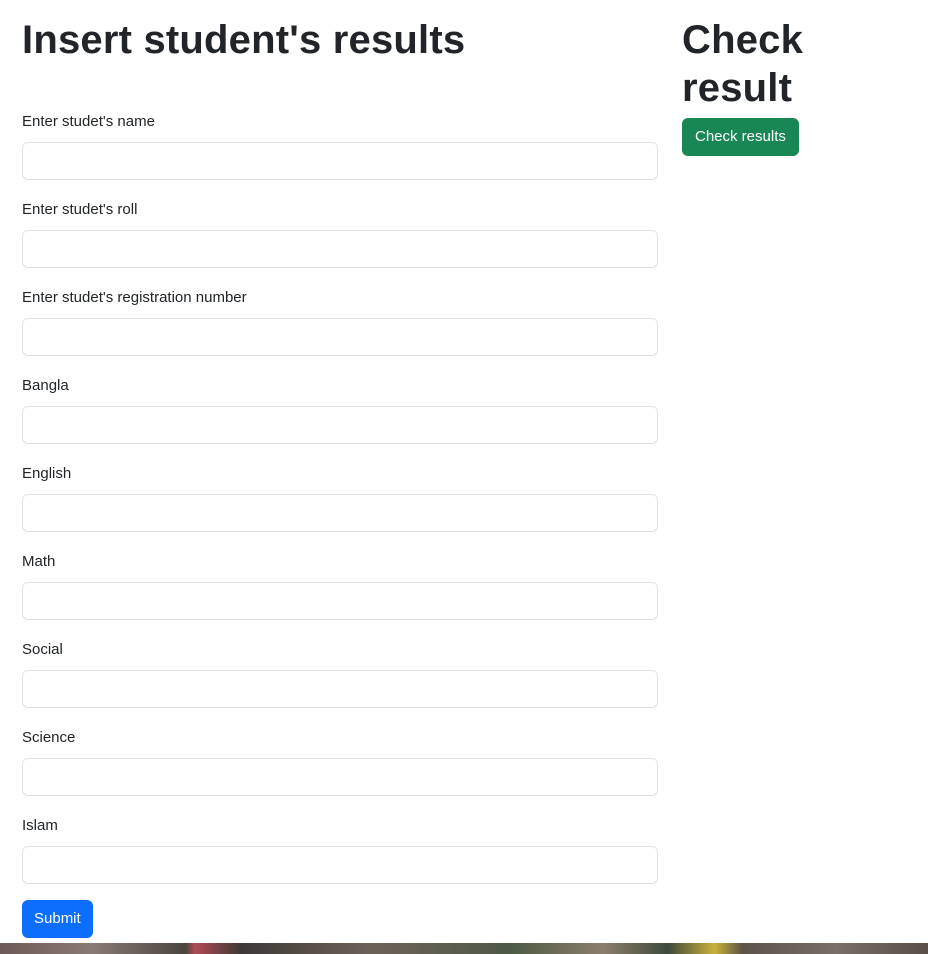 The height and width of the screenshot is (954, 928). What do you see at coordinates (340, 601) in the screenshot?
I see `math-input` at bounding box center [340, 601].